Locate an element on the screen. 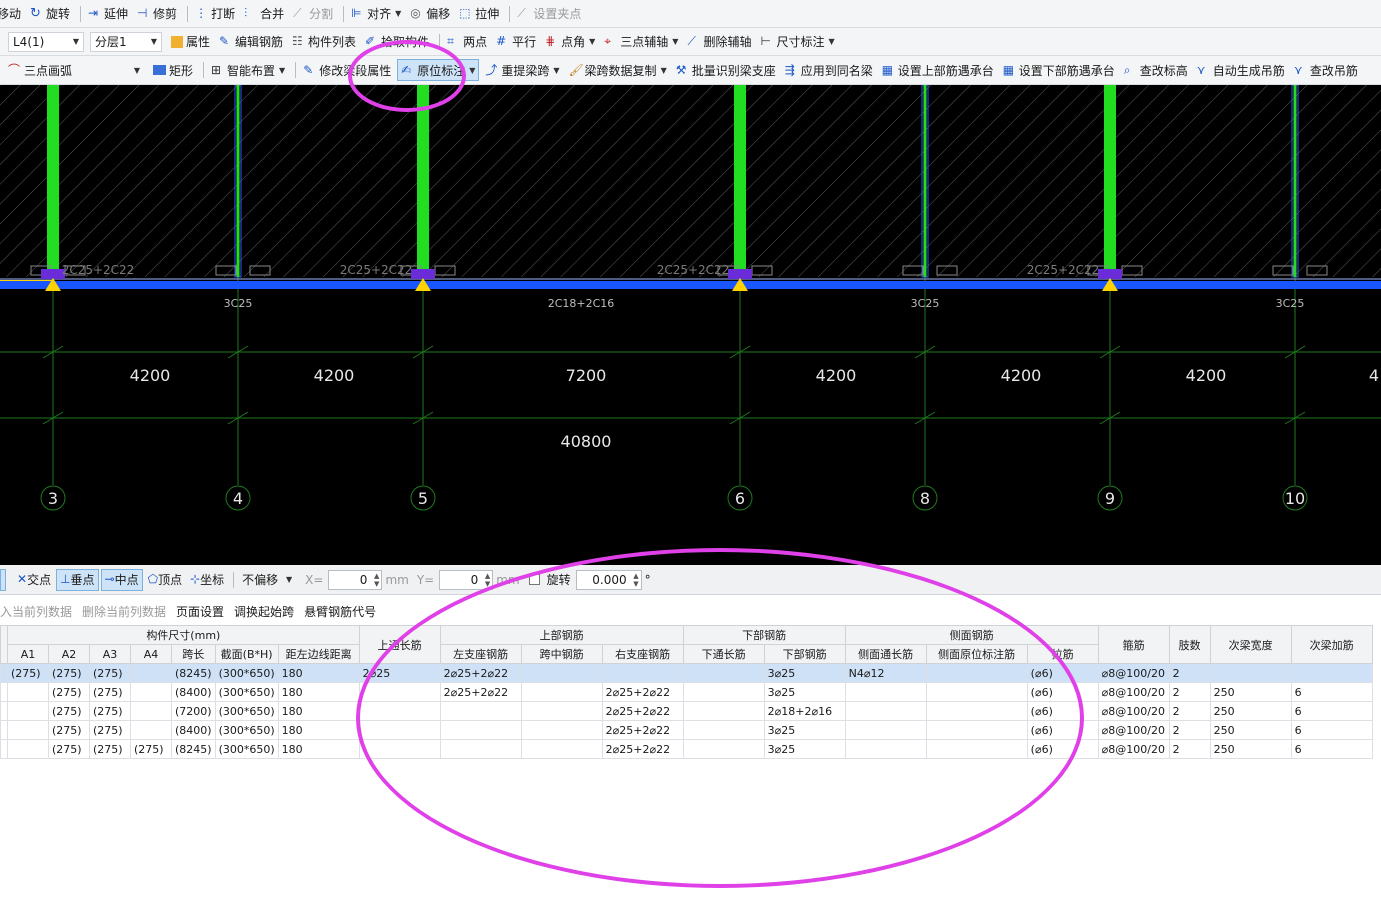 This screenshot has width=1381, height=910. smart-layout-button: ⊞ 智能布置 ▼ is located at coordinates (248, 70).